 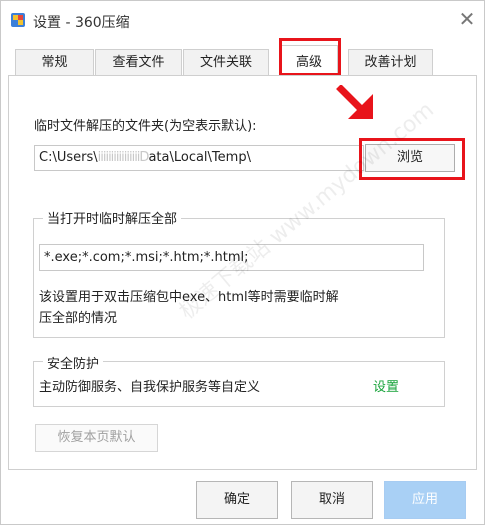 What do you see at coordinates (145, 126) in the screenshot?
I see `temp-folder-label: 临时文件解压的文件夹(为空表示默认):` at bounding box center [145, 126].